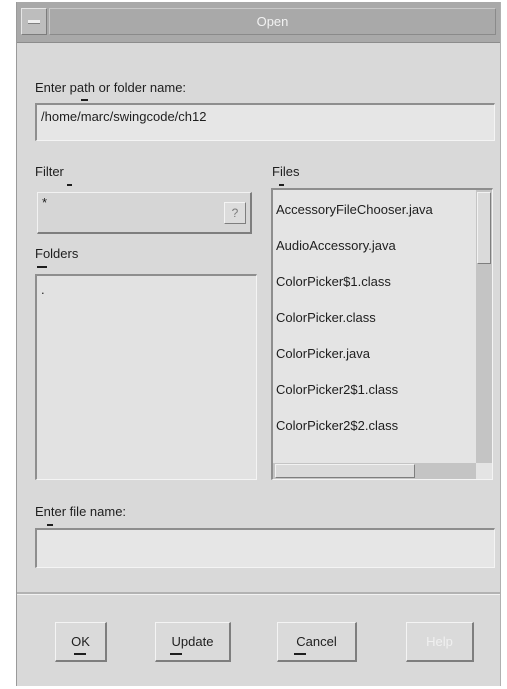 The image size is (507, 689). Describe the element at coordinates (375, 354) in the screenshot. I see `file-item: ColorPicker.java` at that location.